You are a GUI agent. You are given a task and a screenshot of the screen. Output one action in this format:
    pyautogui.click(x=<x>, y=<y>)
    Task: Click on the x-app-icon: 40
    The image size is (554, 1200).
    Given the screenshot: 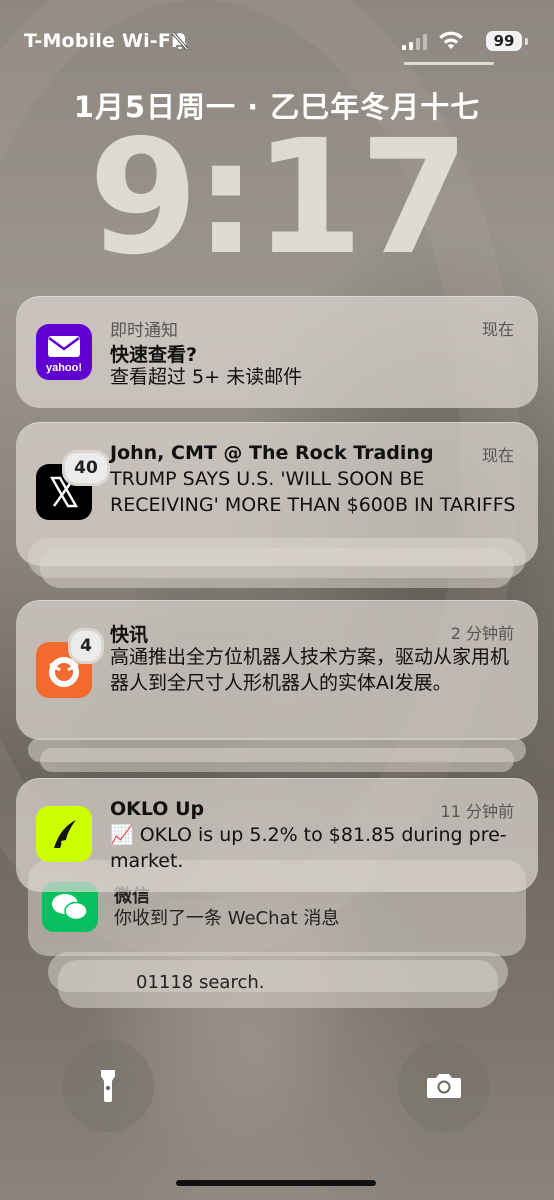 What is the action you would take?
    pyautogui.click(x=73, y=485)
    